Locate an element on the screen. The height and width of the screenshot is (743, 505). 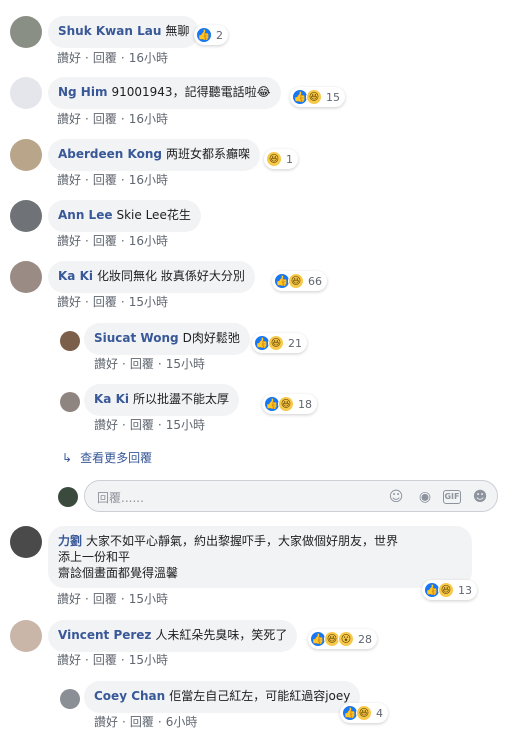
comment-bubble: Aberdeen Kong 两班女都系癲㗎 is located at coordinates (154, 155).